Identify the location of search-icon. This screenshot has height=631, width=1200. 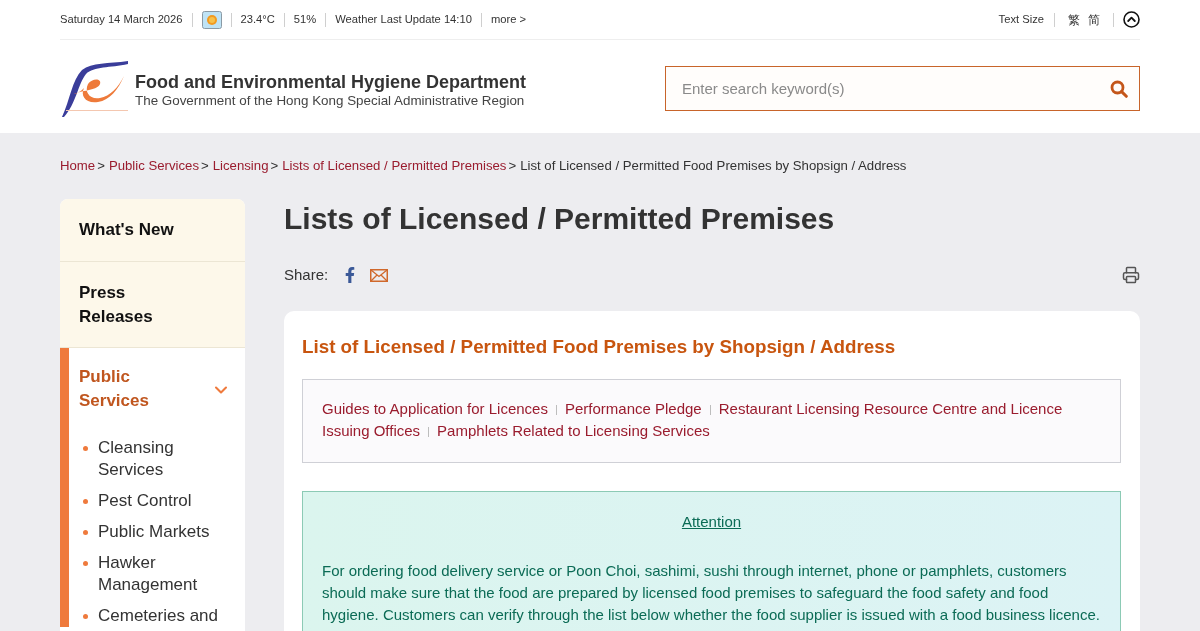
(1119, 89).